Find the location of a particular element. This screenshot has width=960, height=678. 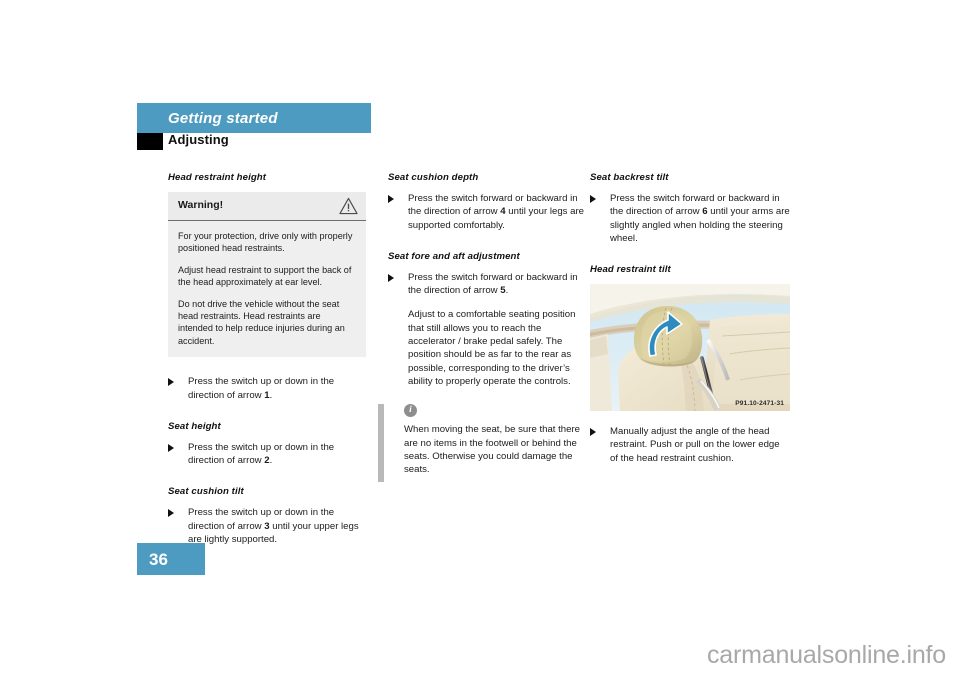

warning-panel-header: Warning! is located at coordinates (267, 206).